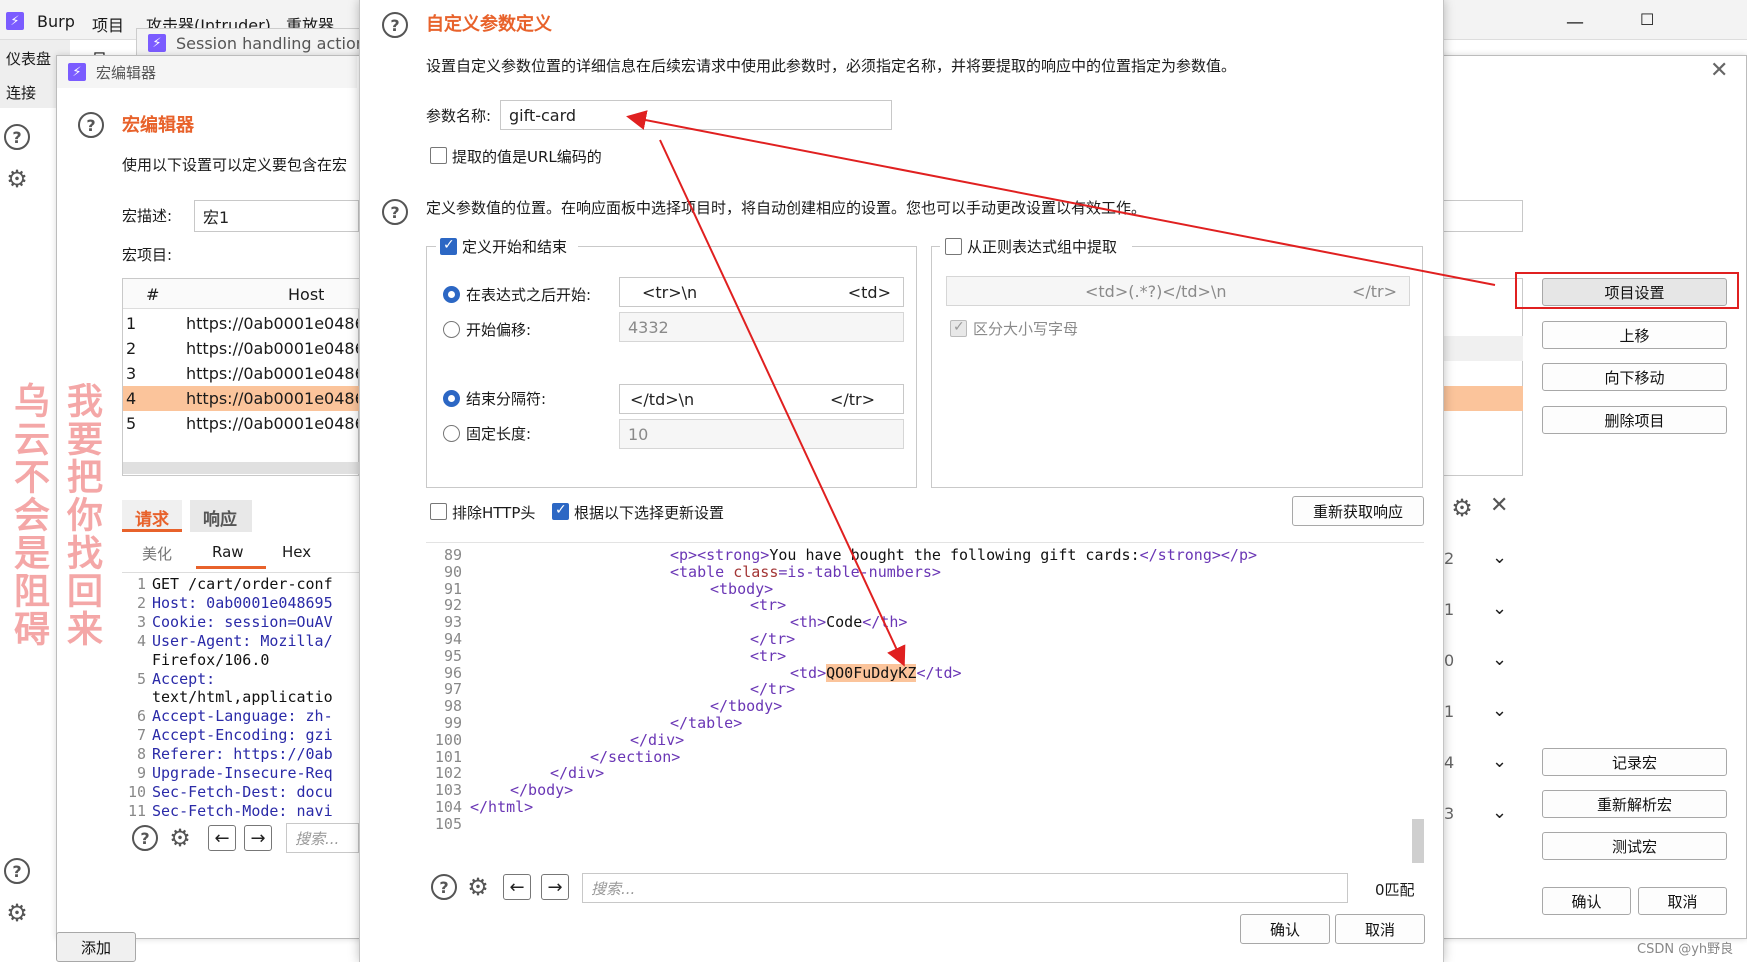 Image resolution: width=1747 pixels, height=962 pixels. What do you see at coordinates (761, 292) in the screenshot?
I see `start-after-input: <tr>\n <td>` at bounding box center [761, 292].